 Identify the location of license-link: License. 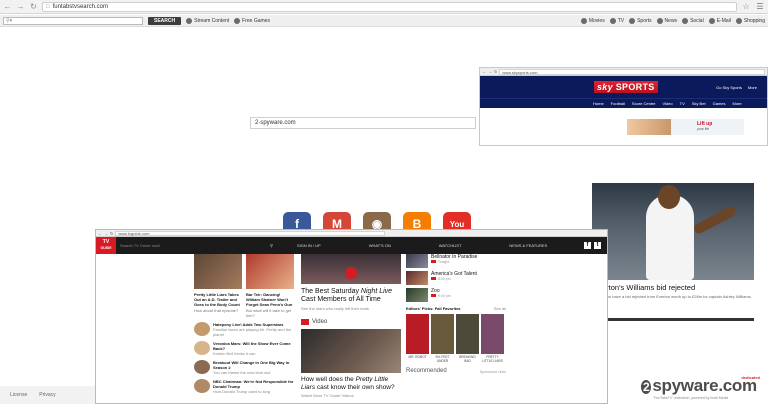
(18, 395).